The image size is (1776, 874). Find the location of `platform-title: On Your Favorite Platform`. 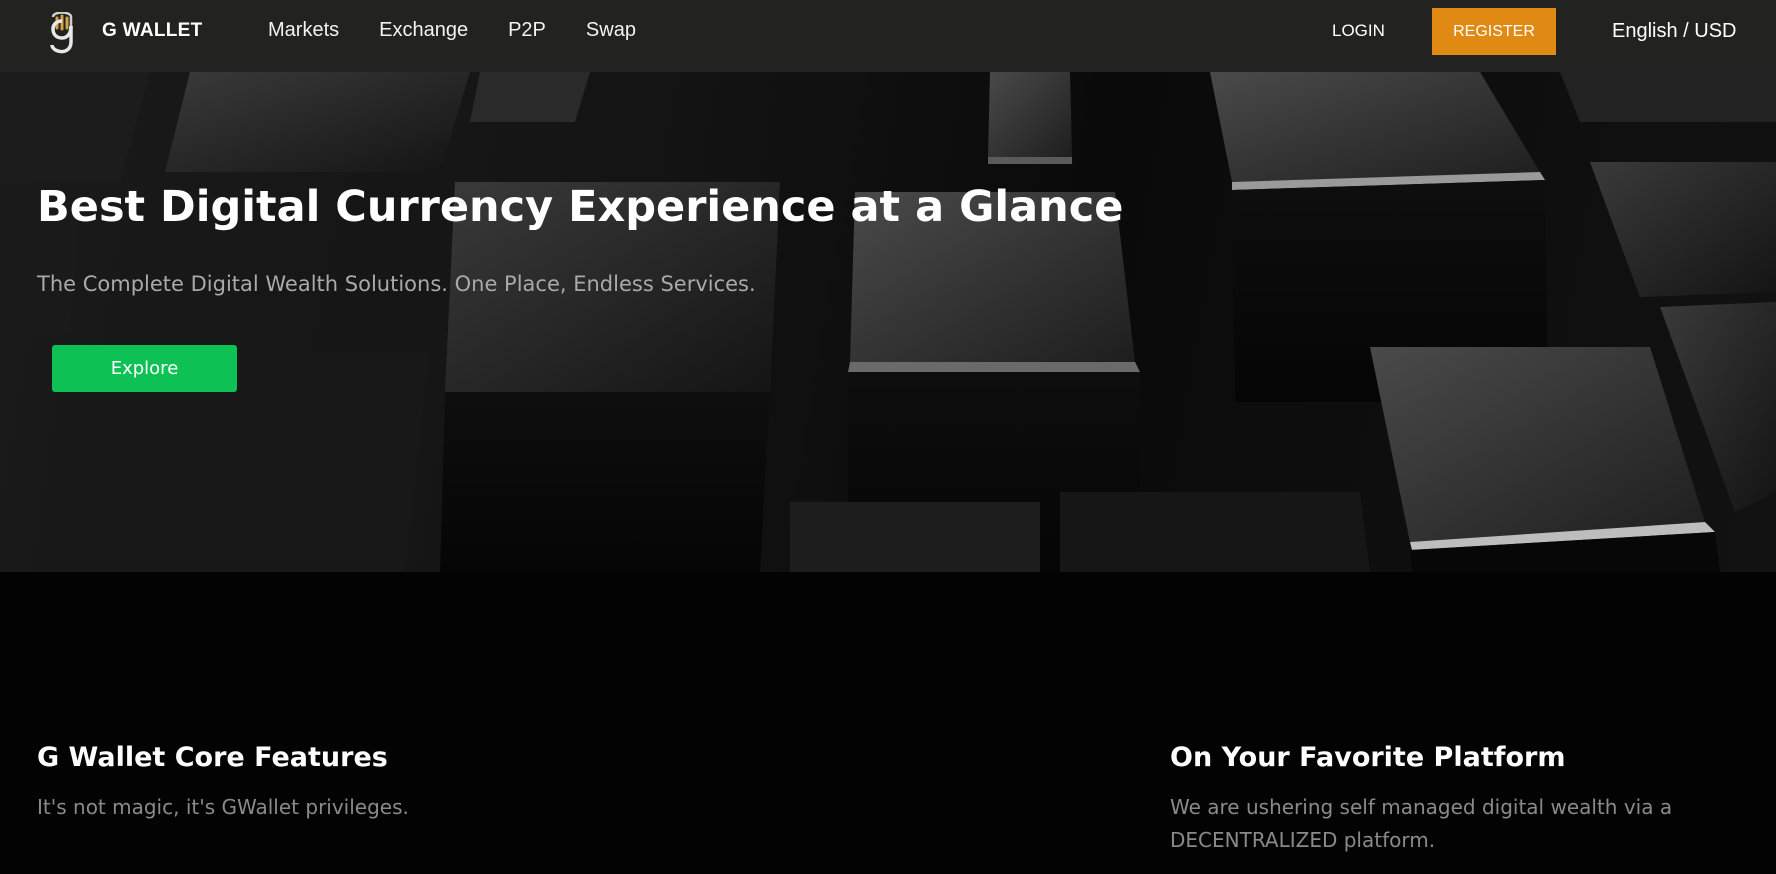

platform-title: On Your Favorite Platform is located at coordinates (1368, 757).